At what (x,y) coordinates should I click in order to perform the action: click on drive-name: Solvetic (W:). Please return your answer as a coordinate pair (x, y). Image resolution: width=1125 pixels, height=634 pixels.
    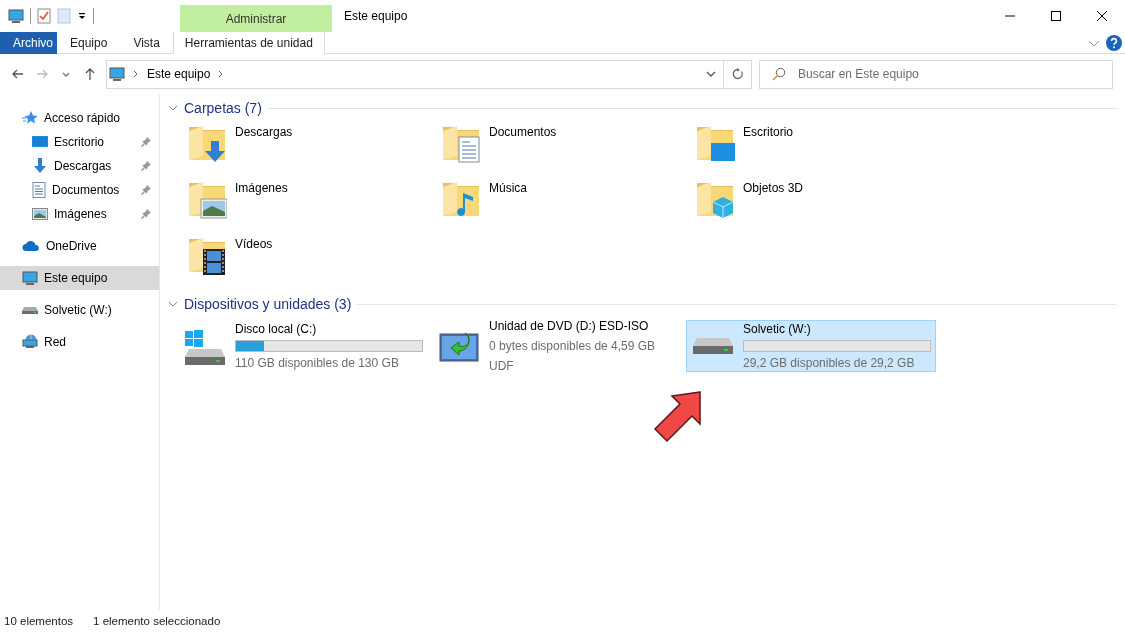
    Looking at the image, I should click on (777, 329).